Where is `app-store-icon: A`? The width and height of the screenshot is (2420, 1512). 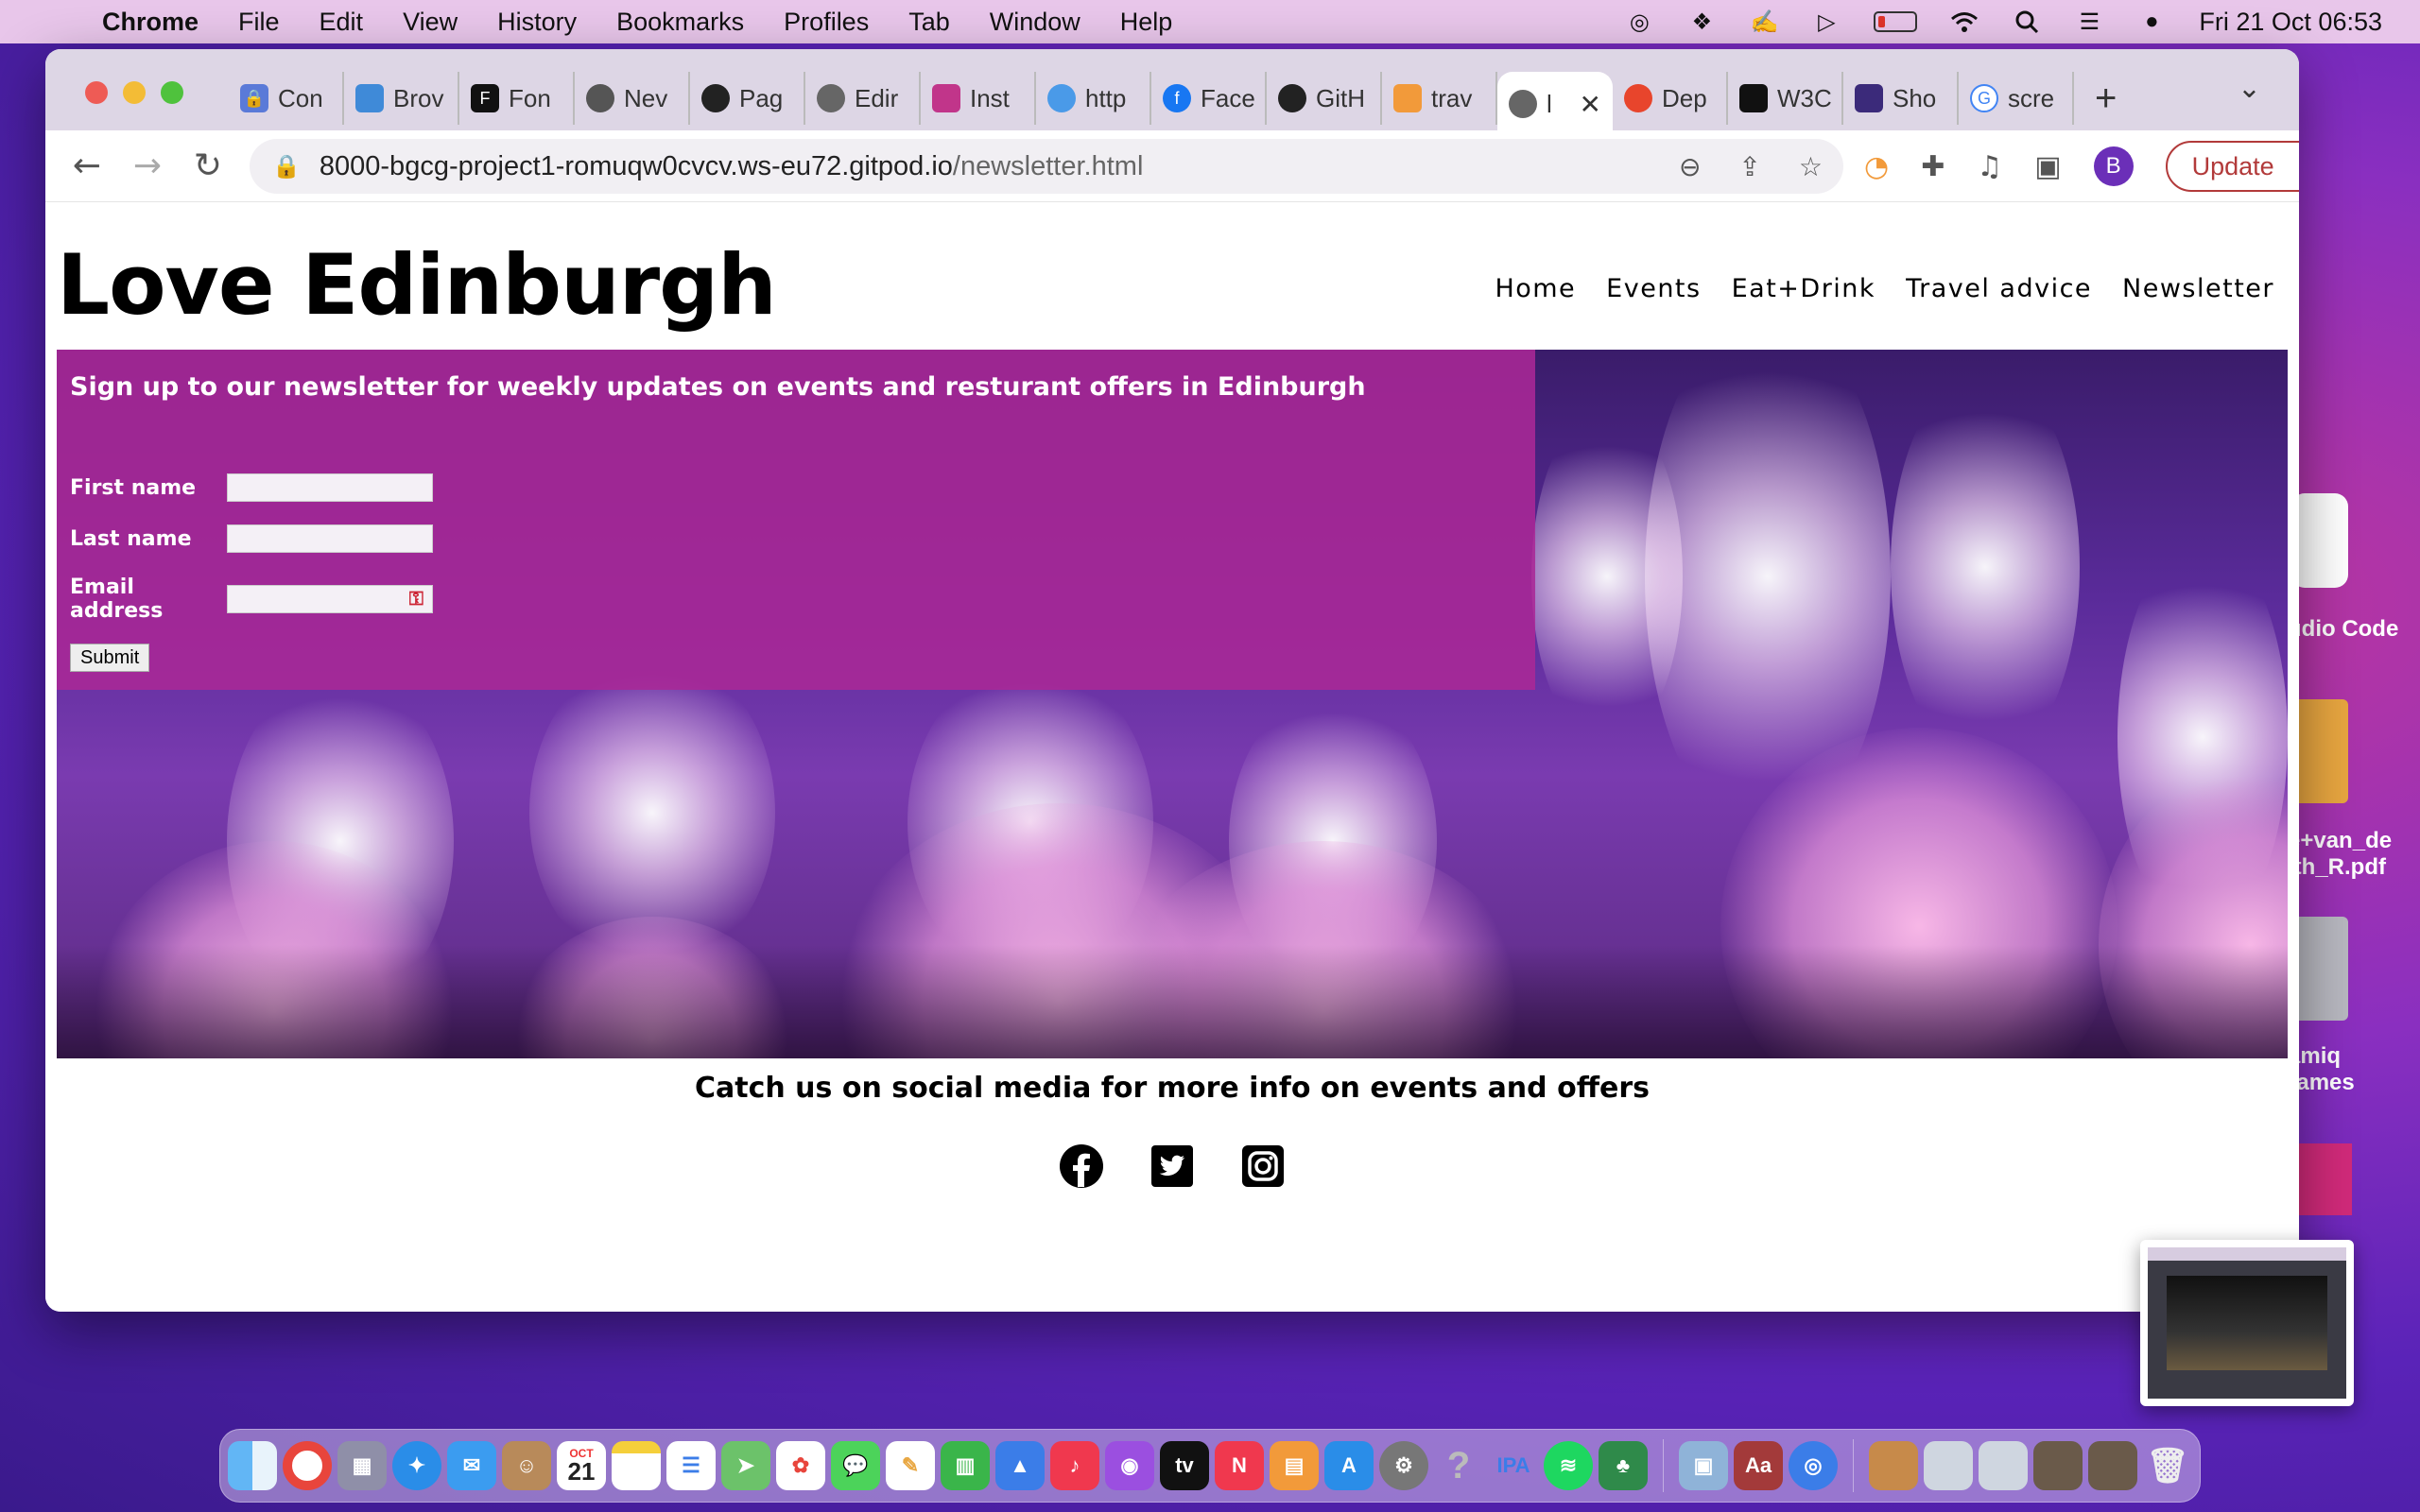
app-store-icon: A is located at coordinates (1349, 1465).